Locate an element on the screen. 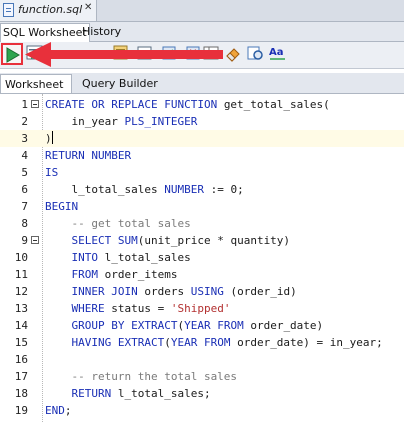 The height and width of the screenshot is (422, 404). line-number: 1 is located at coordinates (24, 104).